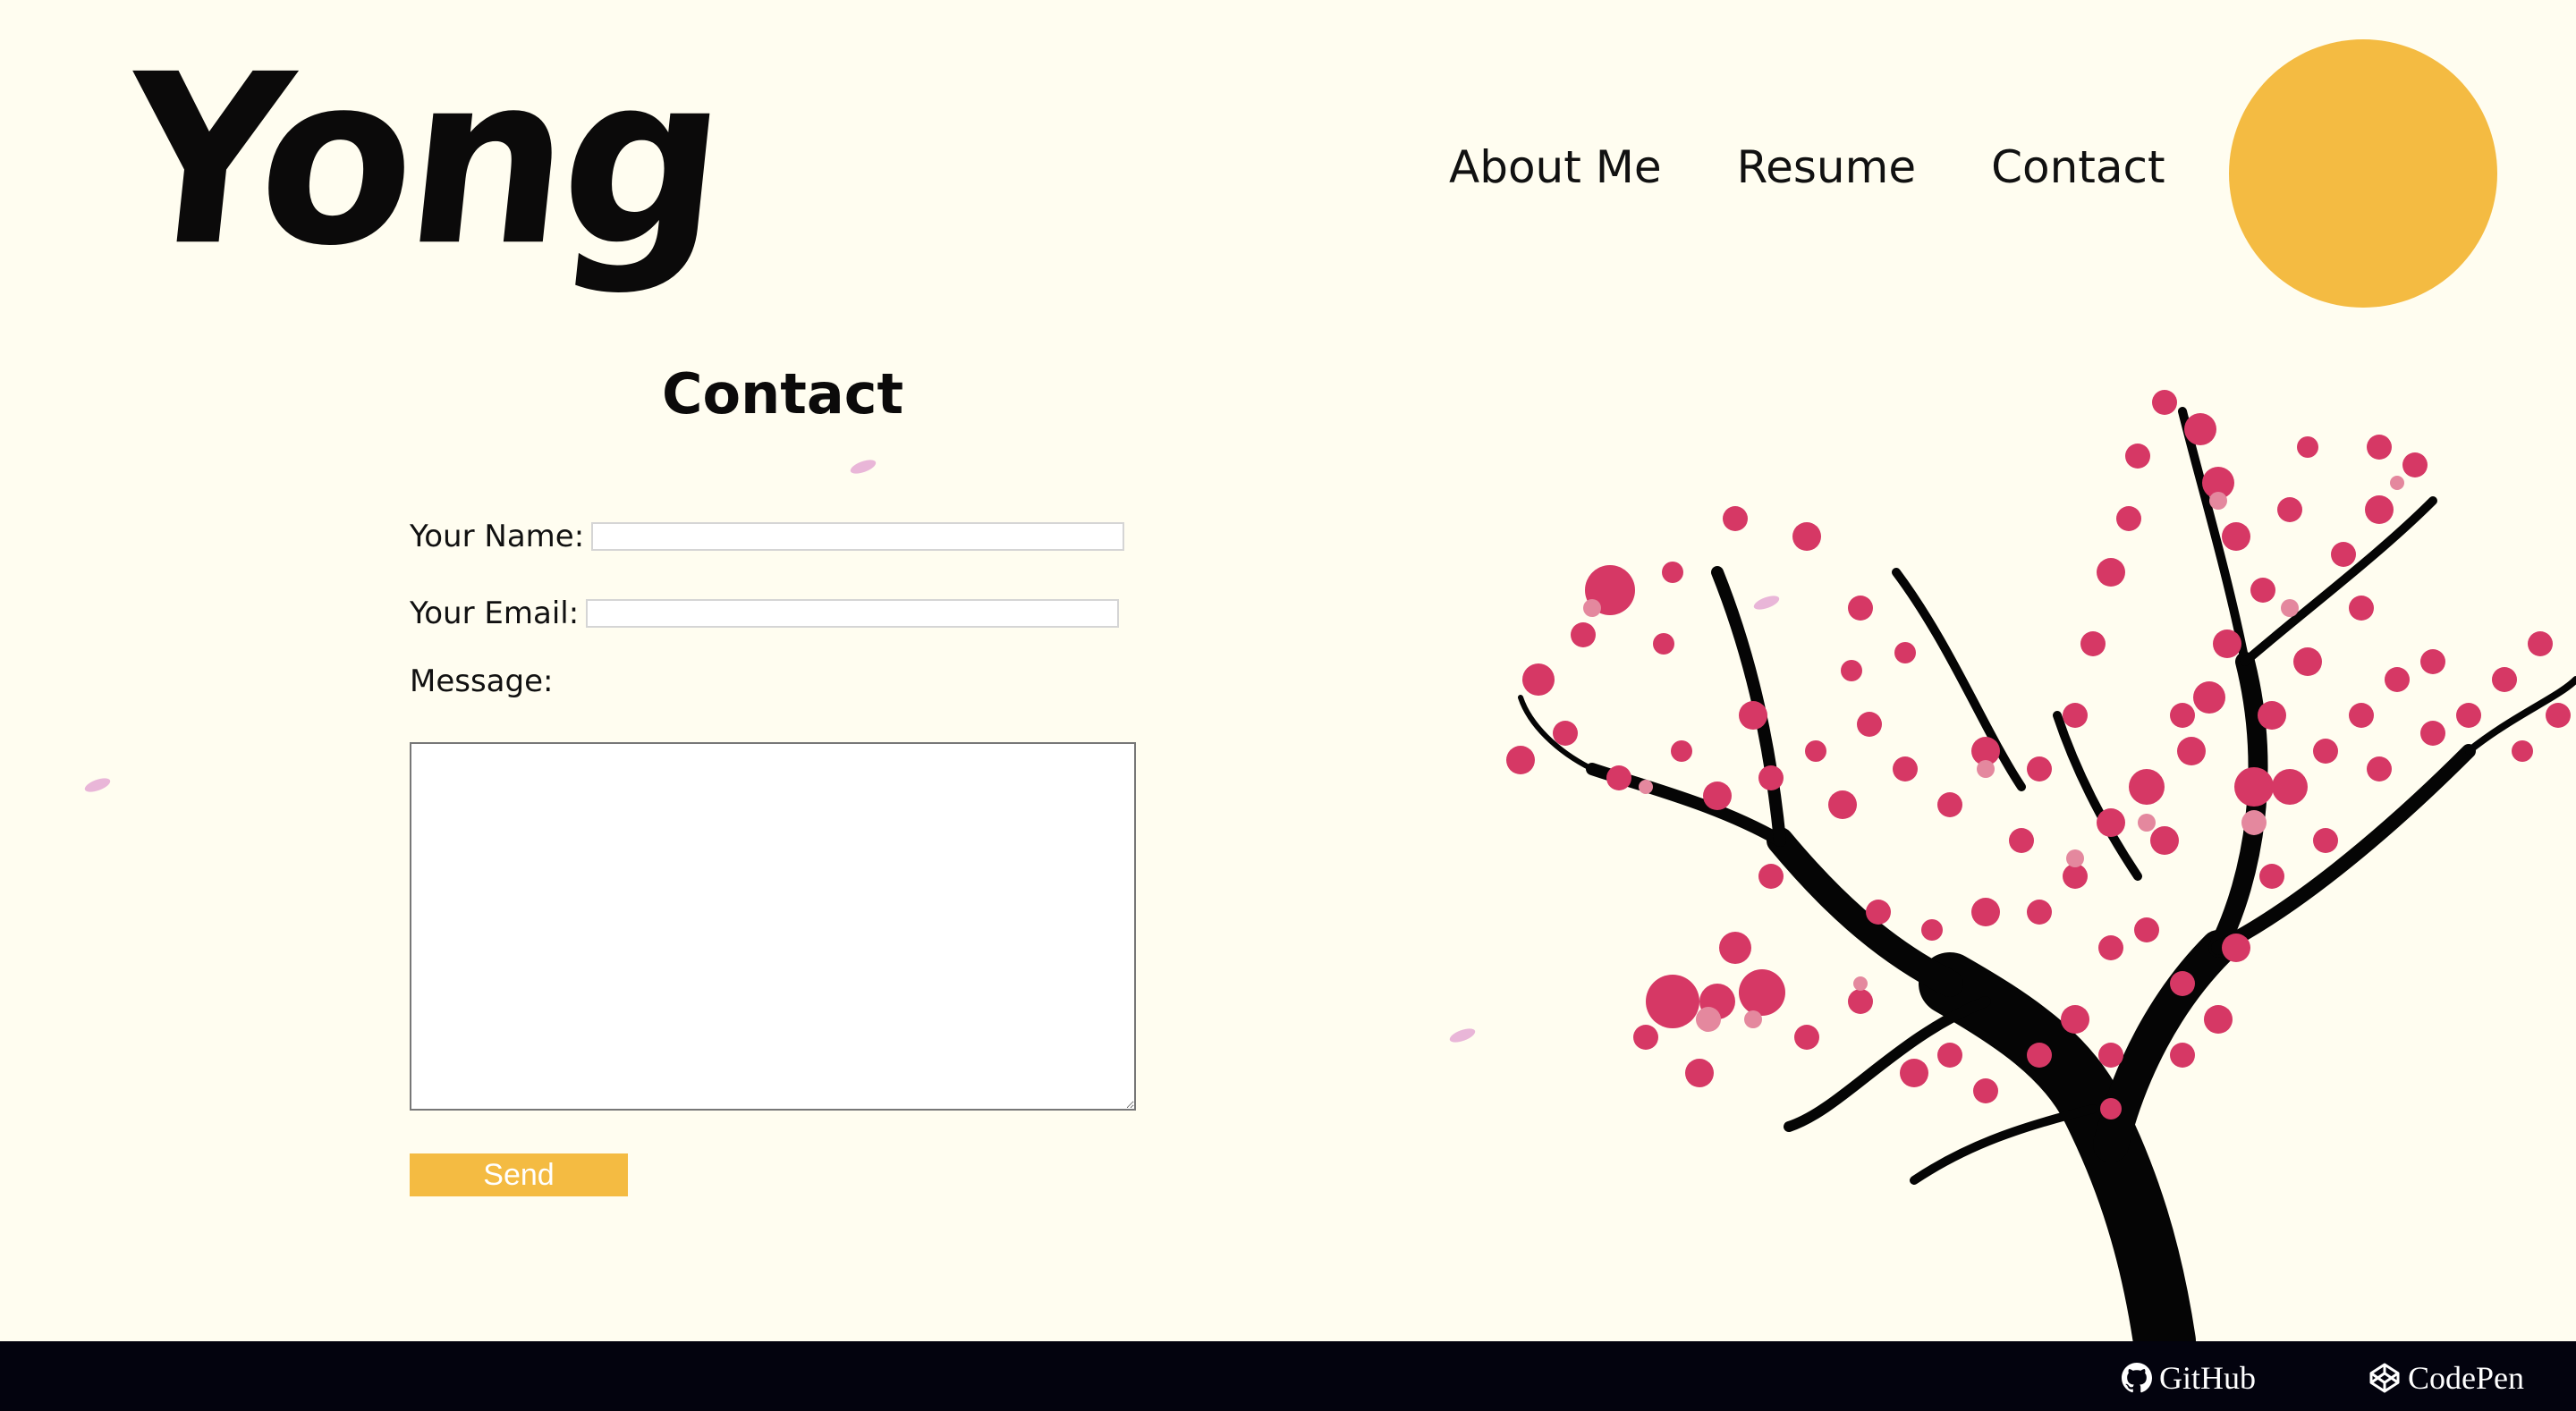 Image resolution: width=2576 pixels, height=1411 pixels. What do you see at coordinates (2384, 1378) in the screenshot?
I see `codepen-icon` at bounding box center [2384, 1378].